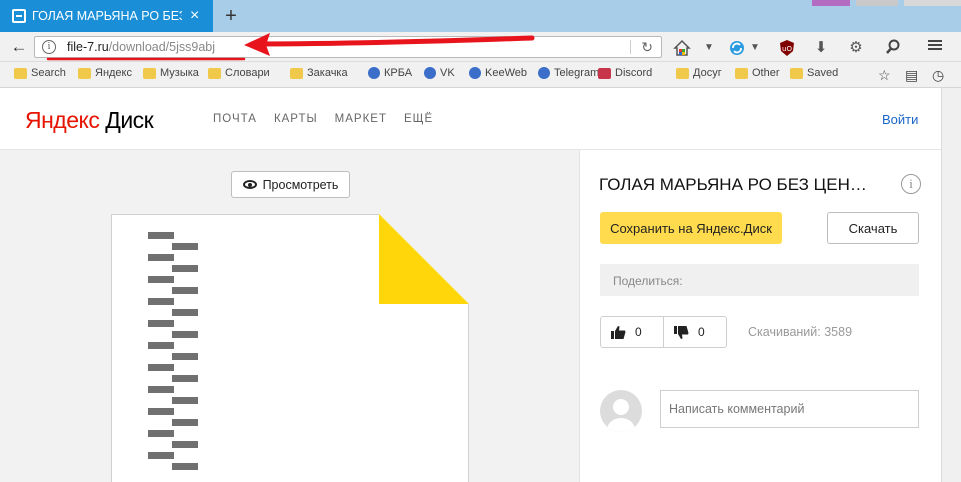 Image resolution: width=961 pixels, height=482 pixels. Describe the element at coordinates (787, 48) in the screenshot. I see `ublock-icon: uO` at that location.